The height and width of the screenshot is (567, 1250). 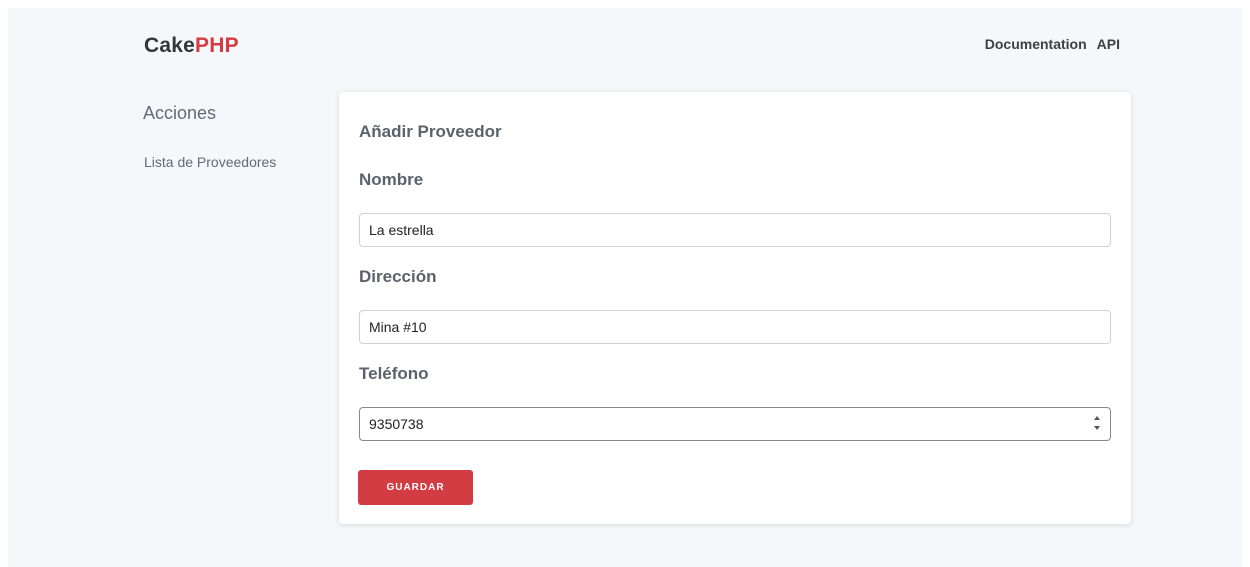 I want to click on brand-logo: CakePHP, so click(x=191, y=46).